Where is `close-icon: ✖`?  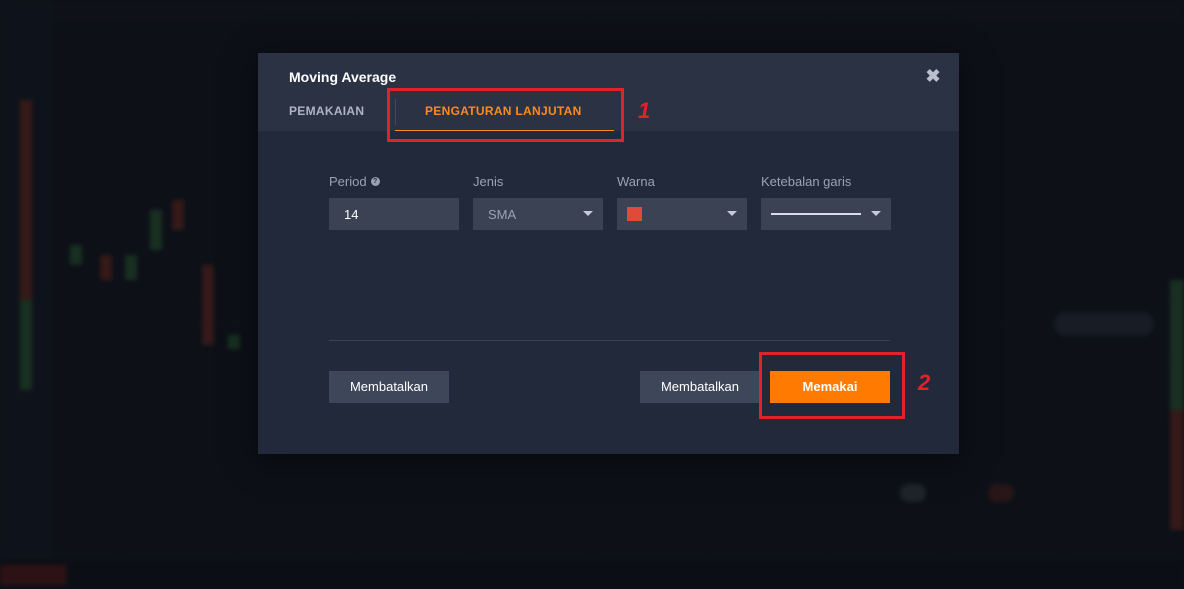 close-icon: ✖ is located at coordinates (933, 76).